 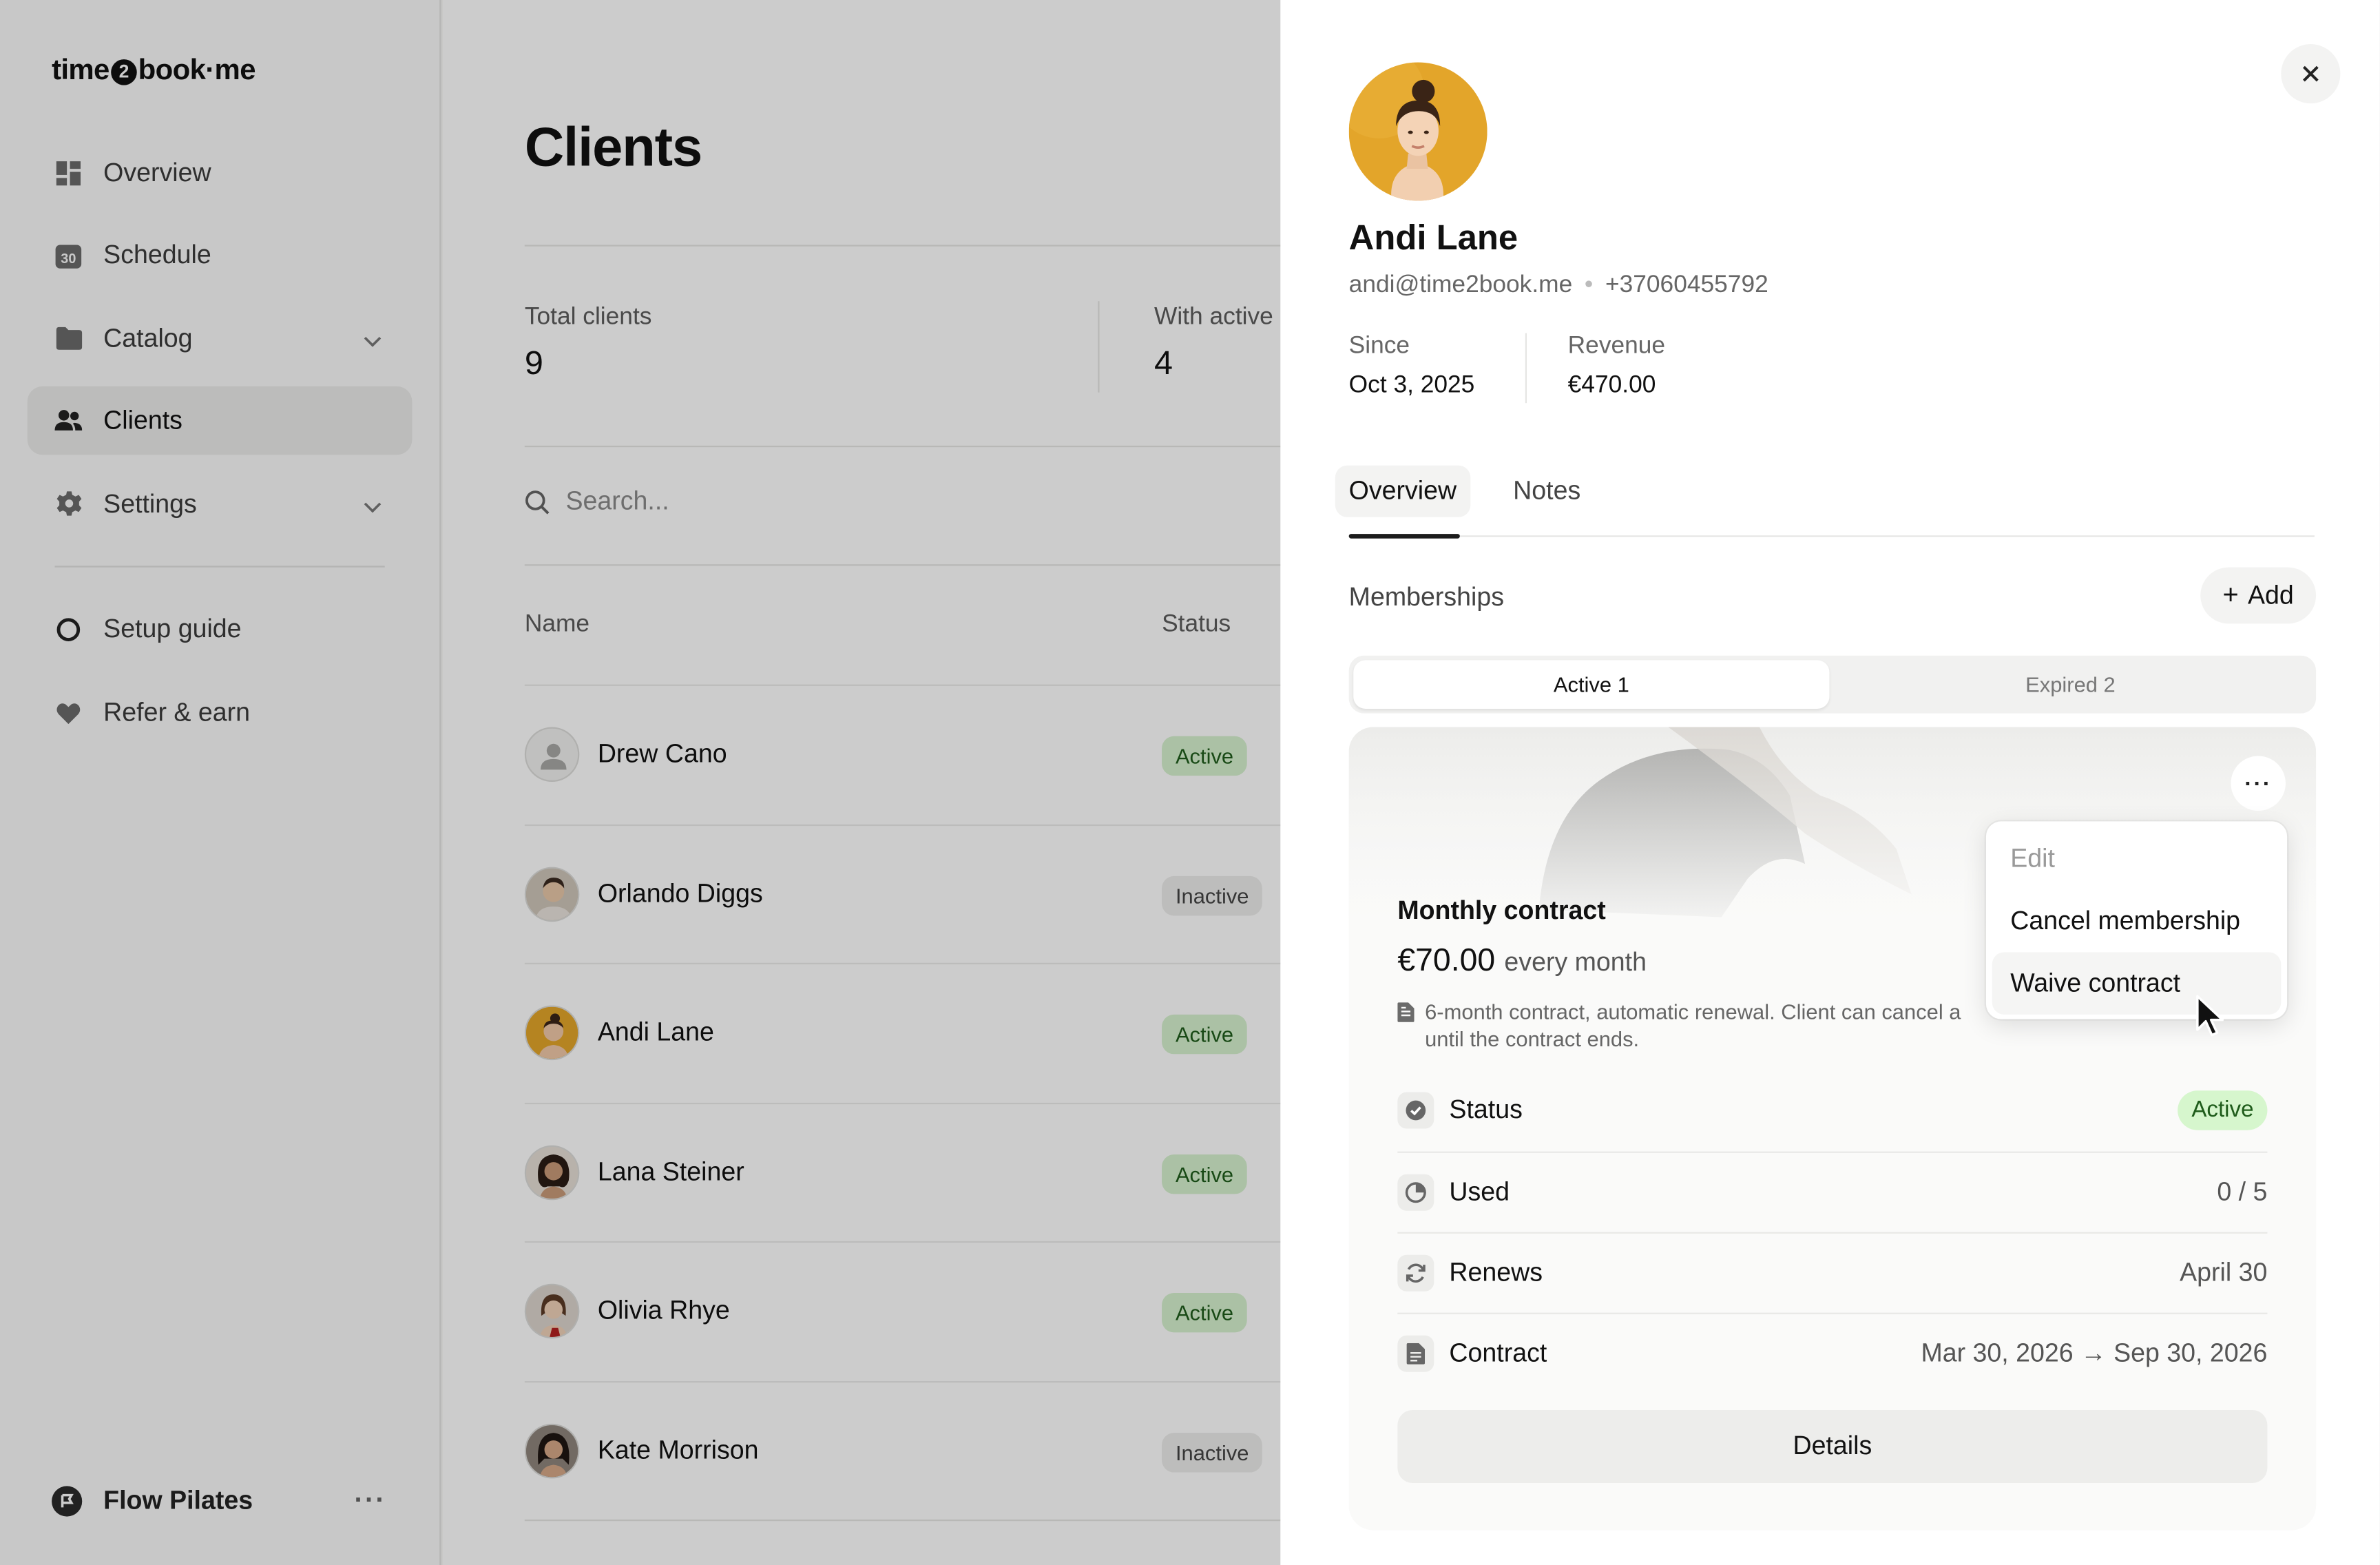 I want to click on segment-expired: Expired 2, so click(x=2070, y=684).